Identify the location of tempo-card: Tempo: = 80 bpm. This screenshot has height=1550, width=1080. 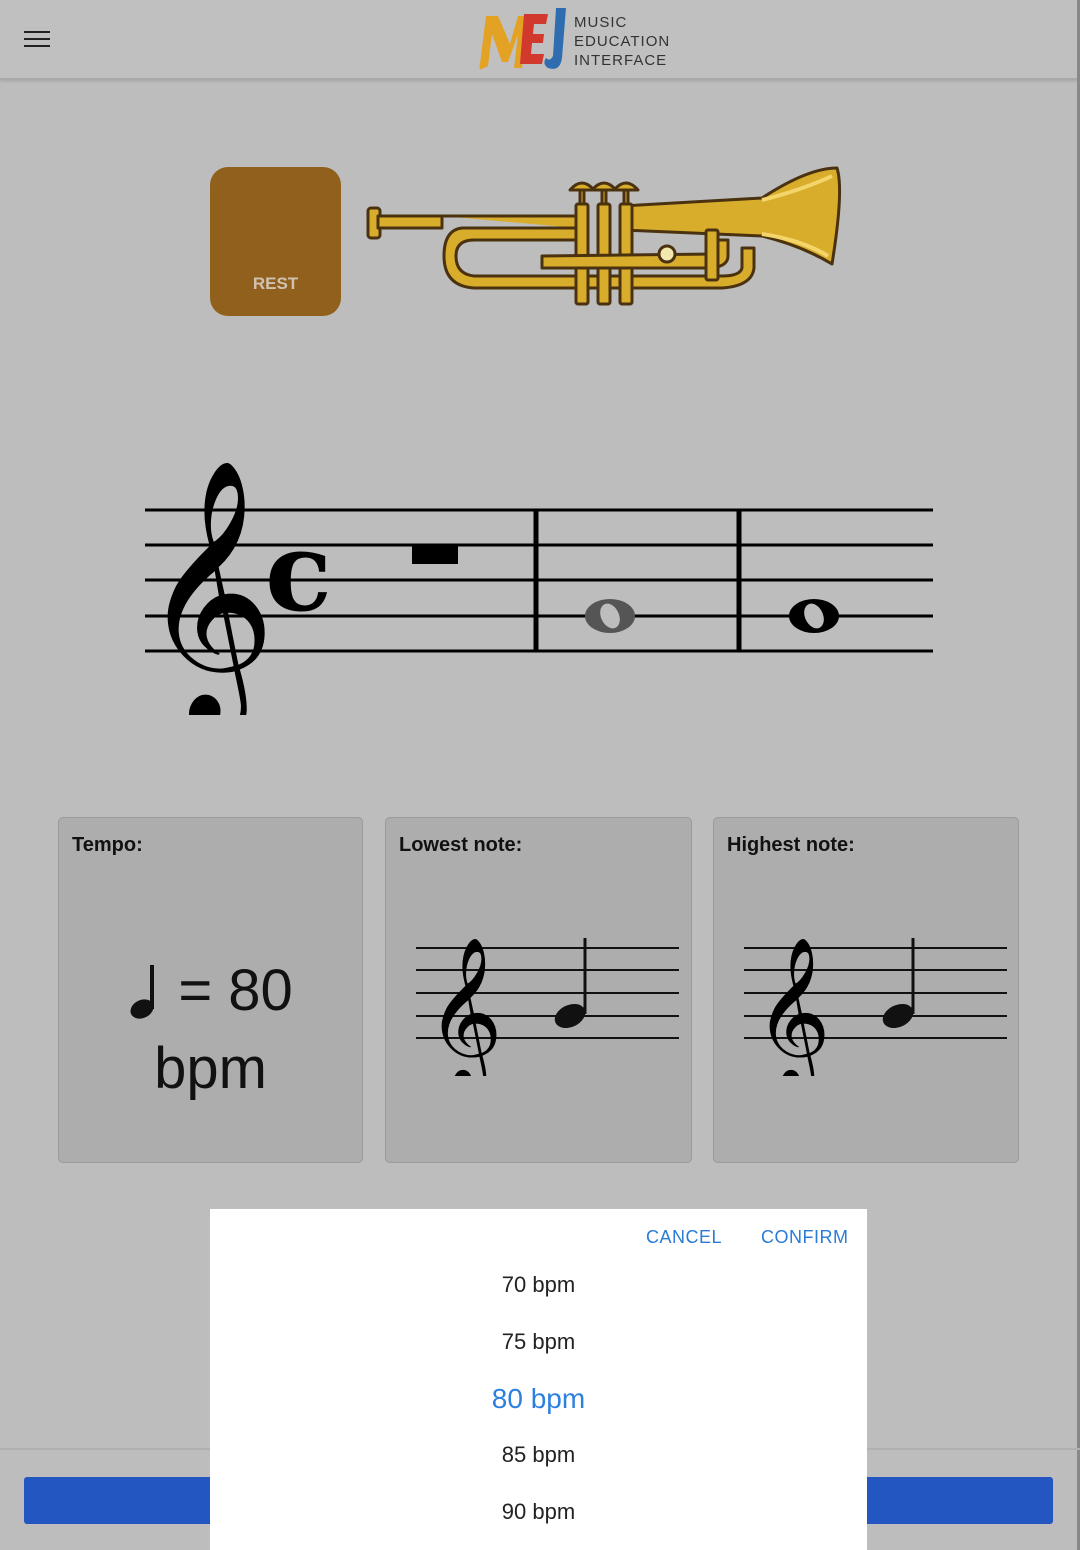
(210, 990).